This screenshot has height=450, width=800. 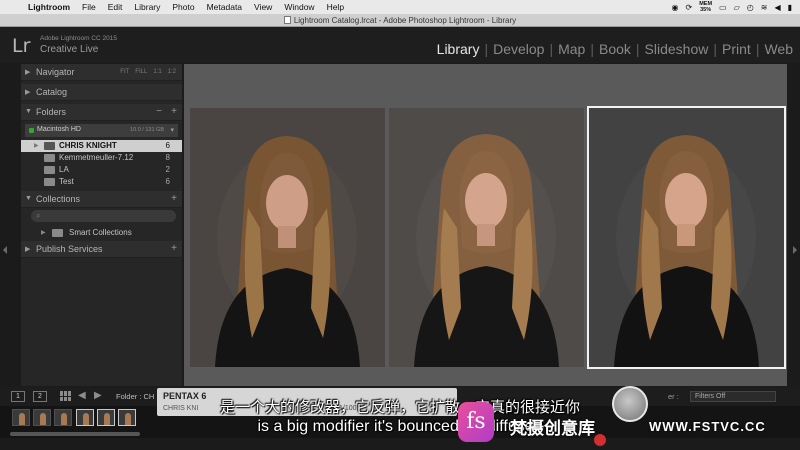 I want to click on menu-view: View, so click(x=263, y=7).